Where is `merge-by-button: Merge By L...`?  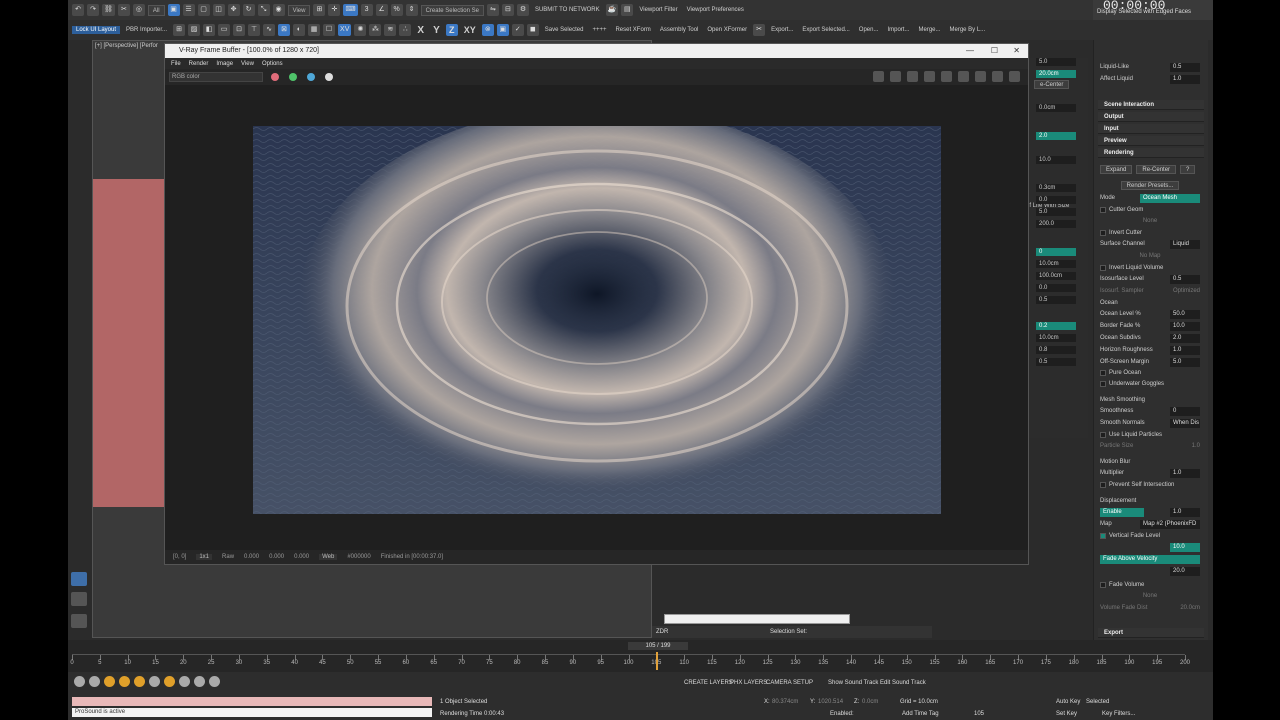 merge-by-button: Merge By L... is located at coordinates (968, 30).